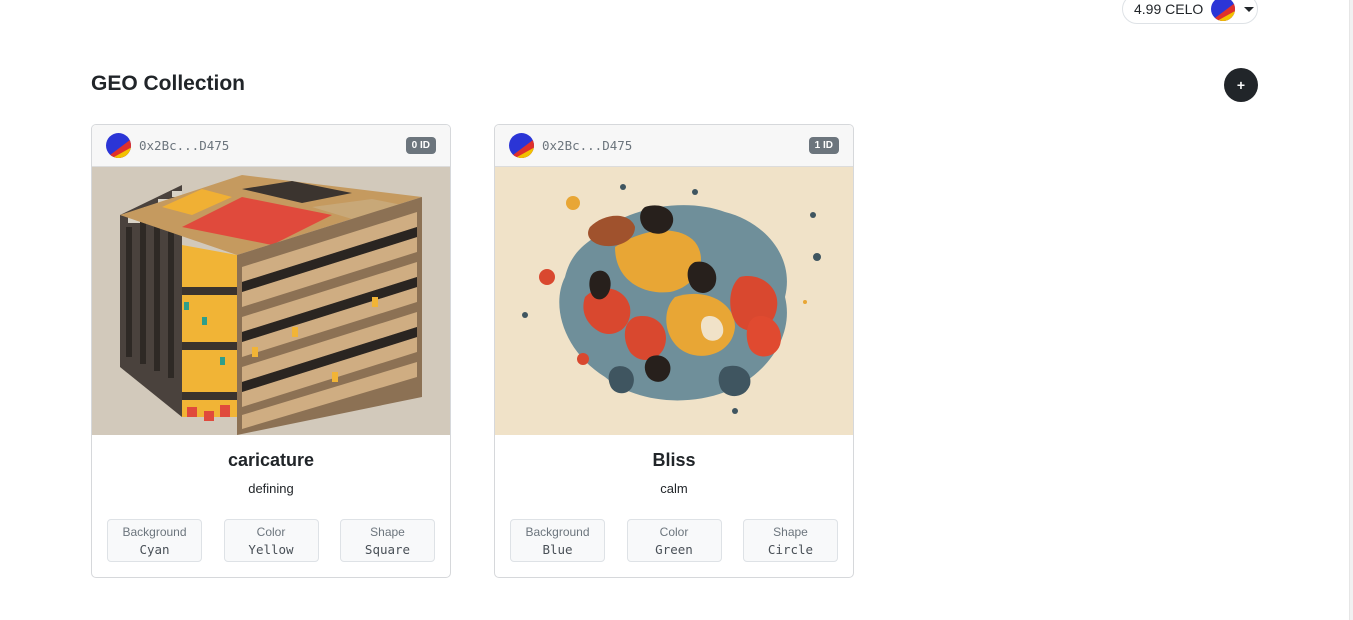 The height and width of the screenshot is (620, 1353). I want to click on attribute-background: Background Cyan, so click(154, 540).